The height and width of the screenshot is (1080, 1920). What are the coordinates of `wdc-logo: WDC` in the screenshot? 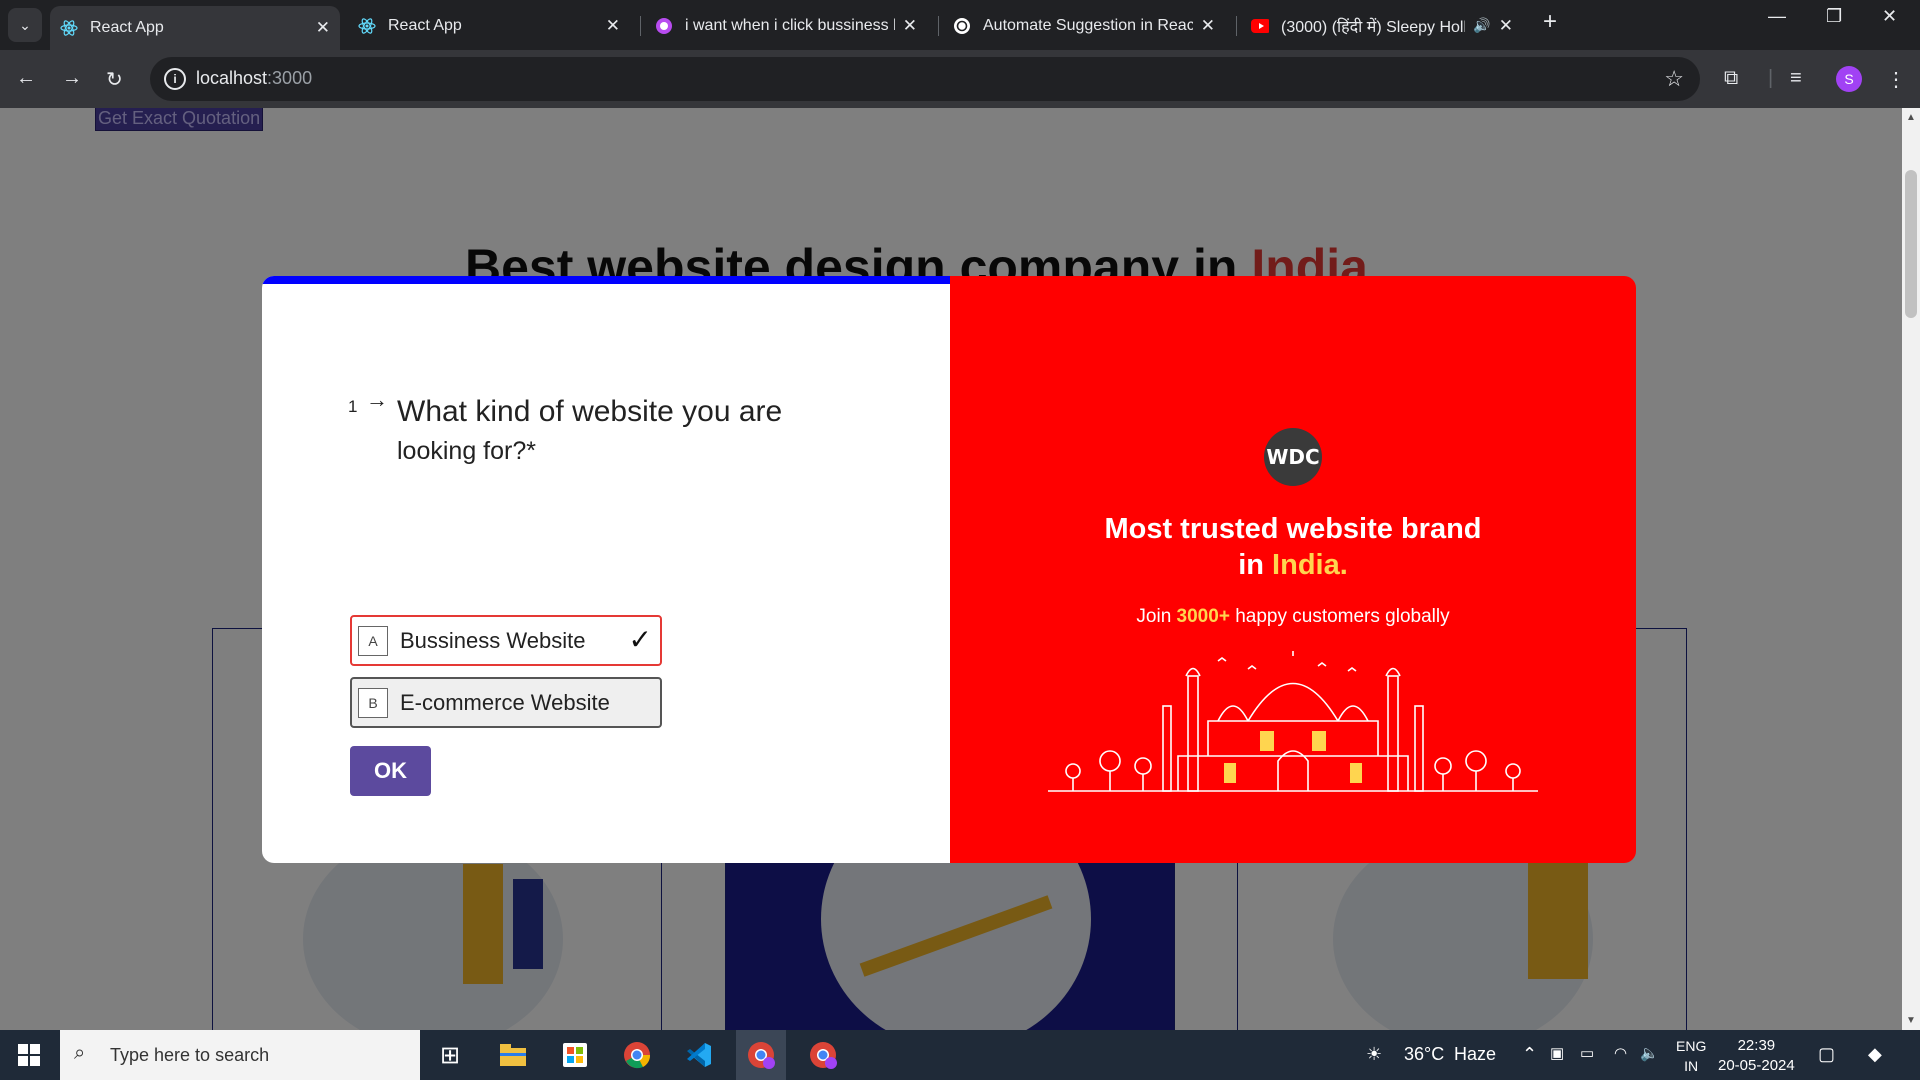 It's located at (1293, 457).